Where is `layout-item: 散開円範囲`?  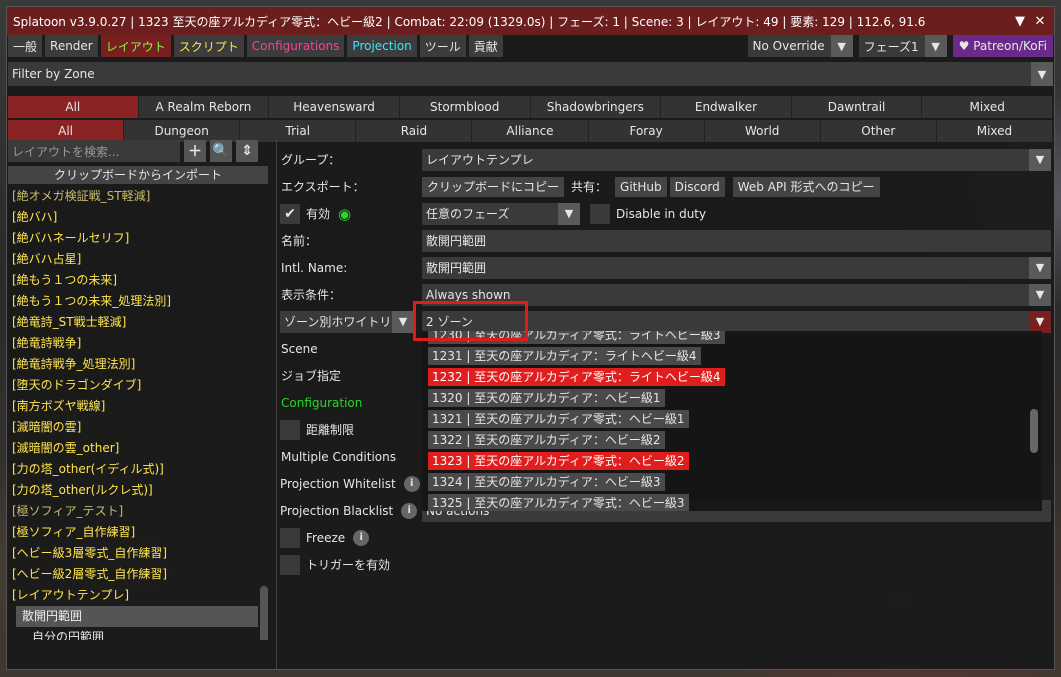
layout-item: 散開円範囲 is located at coordinates (137, 616).